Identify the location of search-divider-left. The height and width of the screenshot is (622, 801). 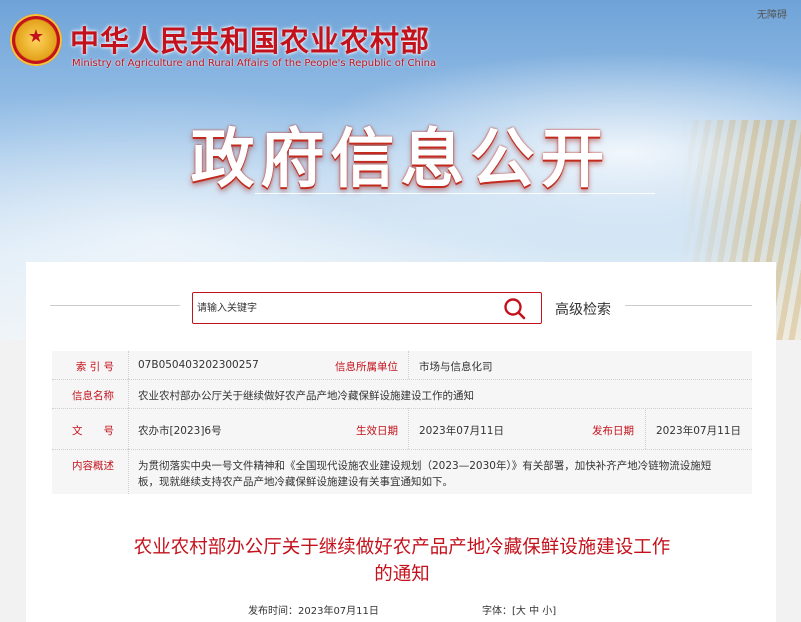
(115, 305).